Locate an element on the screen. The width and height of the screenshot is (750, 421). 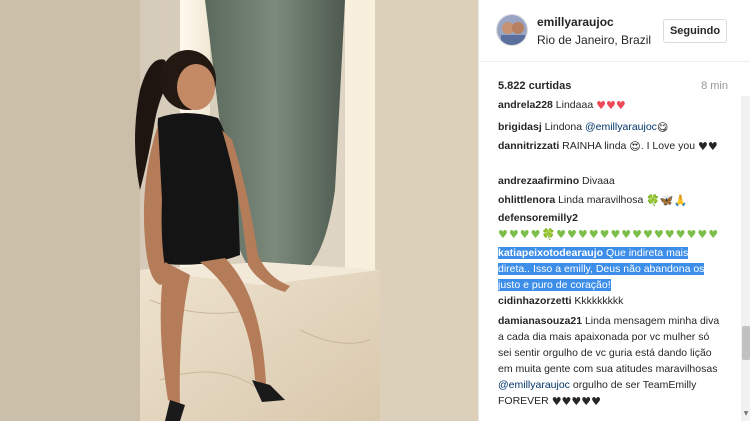
comment: andrela228 Lindaaa ♥♥♥ is located at coordinates (610, 105).